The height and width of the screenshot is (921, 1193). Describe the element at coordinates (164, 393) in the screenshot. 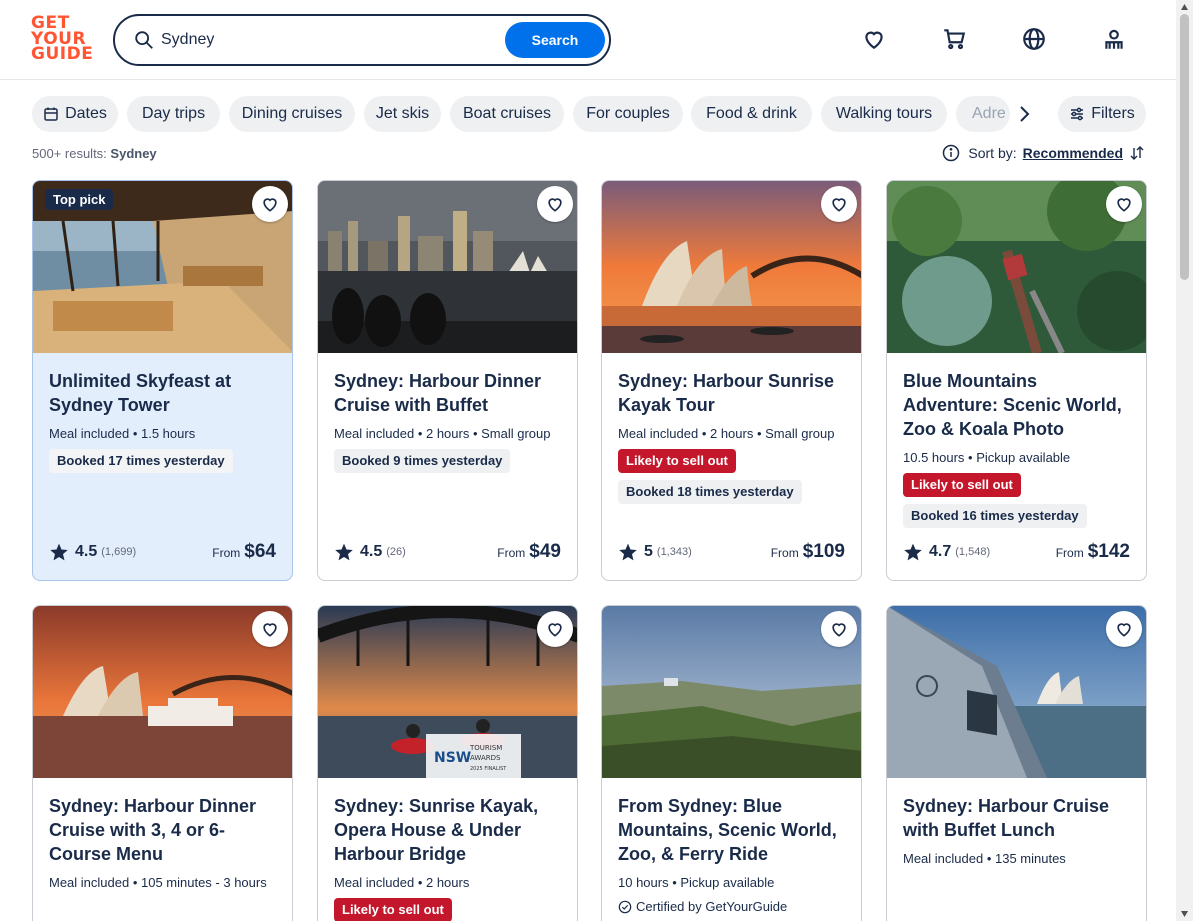

I see `activity-title: Unlimited Skyfeast at Sydney Tower` at that location.